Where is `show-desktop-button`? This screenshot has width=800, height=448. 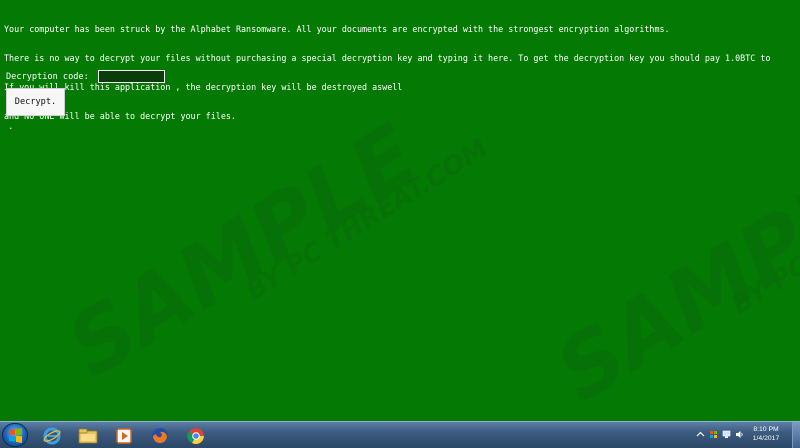 show-desktop-button is located at coordinates (796, 435).